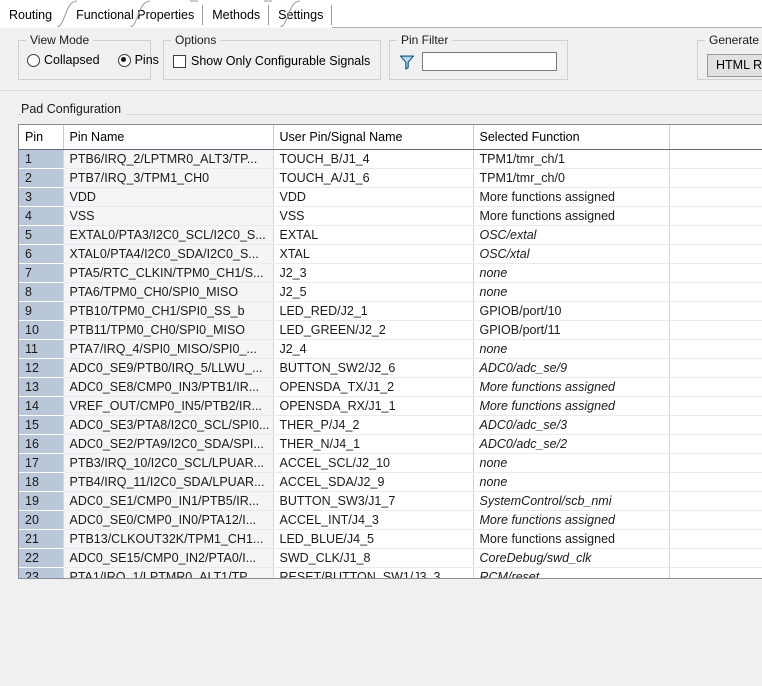 This screenshot has width=762, height=686. I want to click on cell-pin: 14, so click(41, 406).